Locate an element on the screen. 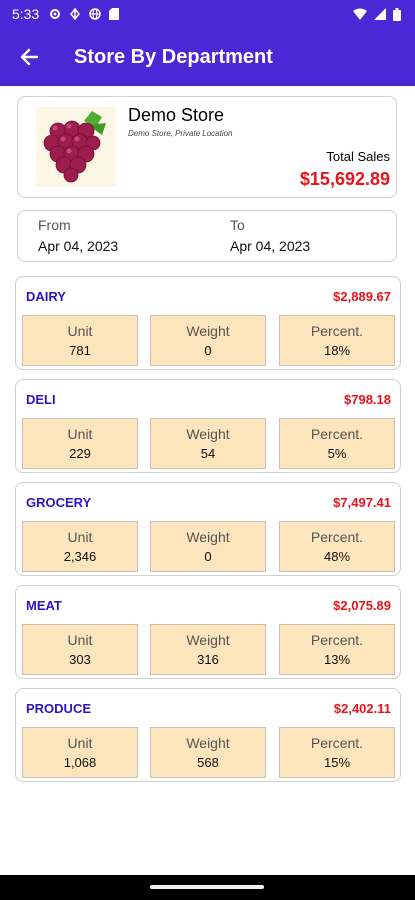 The image size is (415, 900). department-name: DAIRY is located at coordinates (46, 296).